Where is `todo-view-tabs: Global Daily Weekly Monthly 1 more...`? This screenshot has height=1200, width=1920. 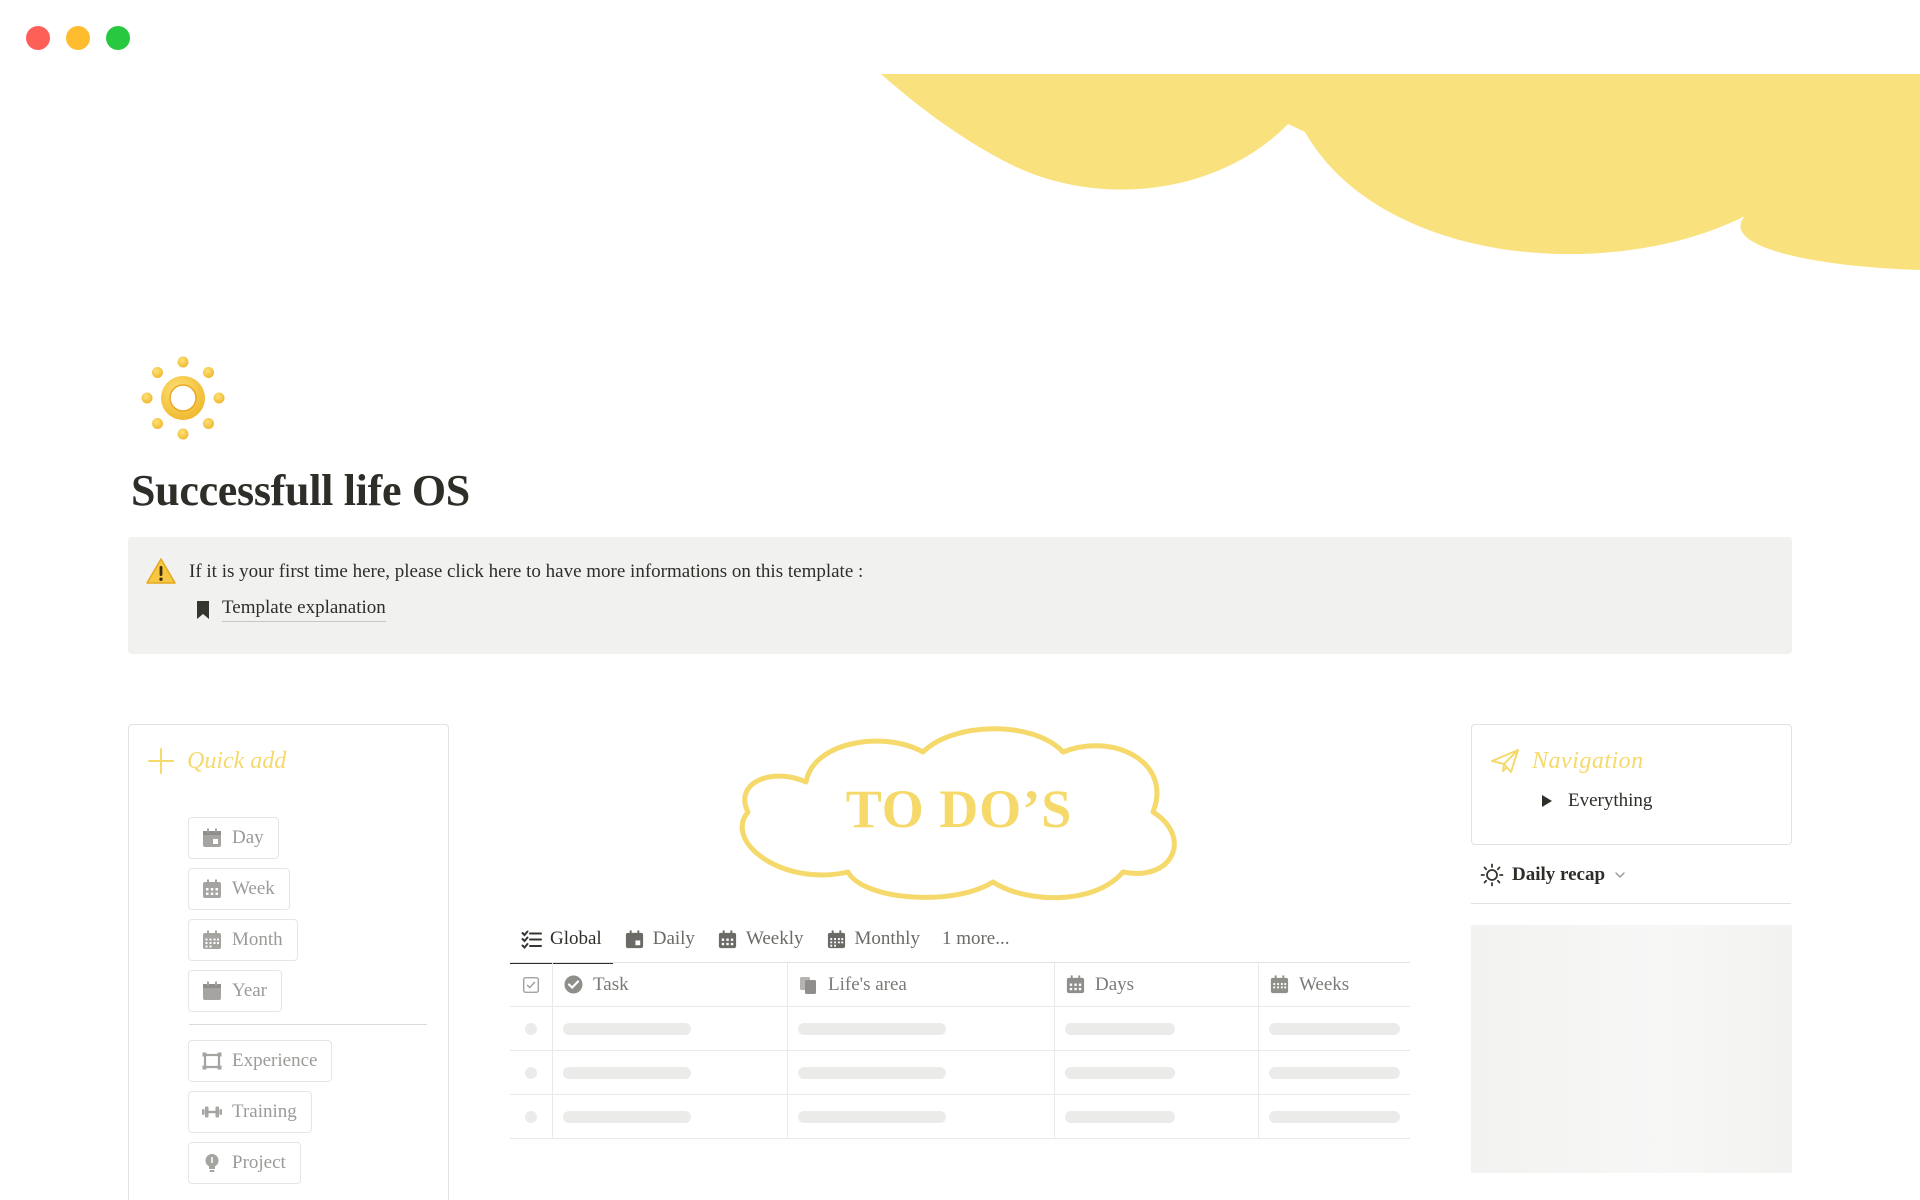
todo-view-tabs: Global Daily Weekly Monthly 1 more... is located at coordinates (765, 940).